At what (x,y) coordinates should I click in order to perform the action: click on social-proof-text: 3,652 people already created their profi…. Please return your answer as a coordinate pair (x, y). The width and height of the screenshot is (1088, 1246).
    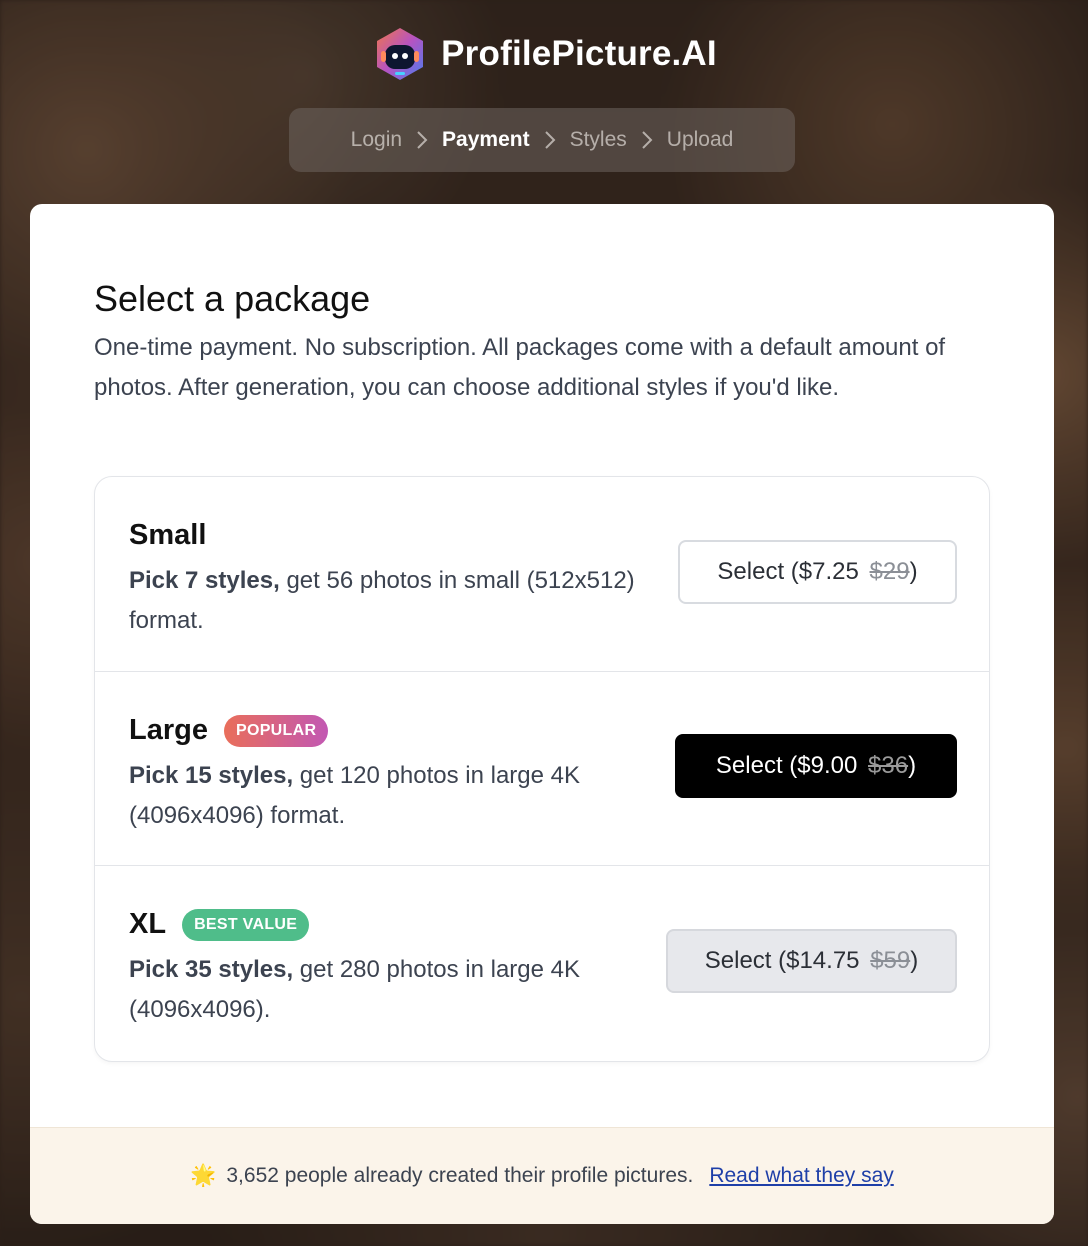
    Looking at the image, I should click on (460, 1175).